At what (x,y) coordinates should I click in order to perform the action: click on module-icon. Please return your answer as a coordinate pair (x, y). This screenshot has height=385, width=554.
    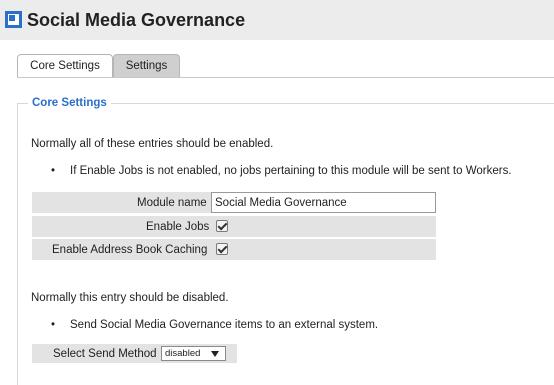
    Looking at the image, I should click on (13, 19).